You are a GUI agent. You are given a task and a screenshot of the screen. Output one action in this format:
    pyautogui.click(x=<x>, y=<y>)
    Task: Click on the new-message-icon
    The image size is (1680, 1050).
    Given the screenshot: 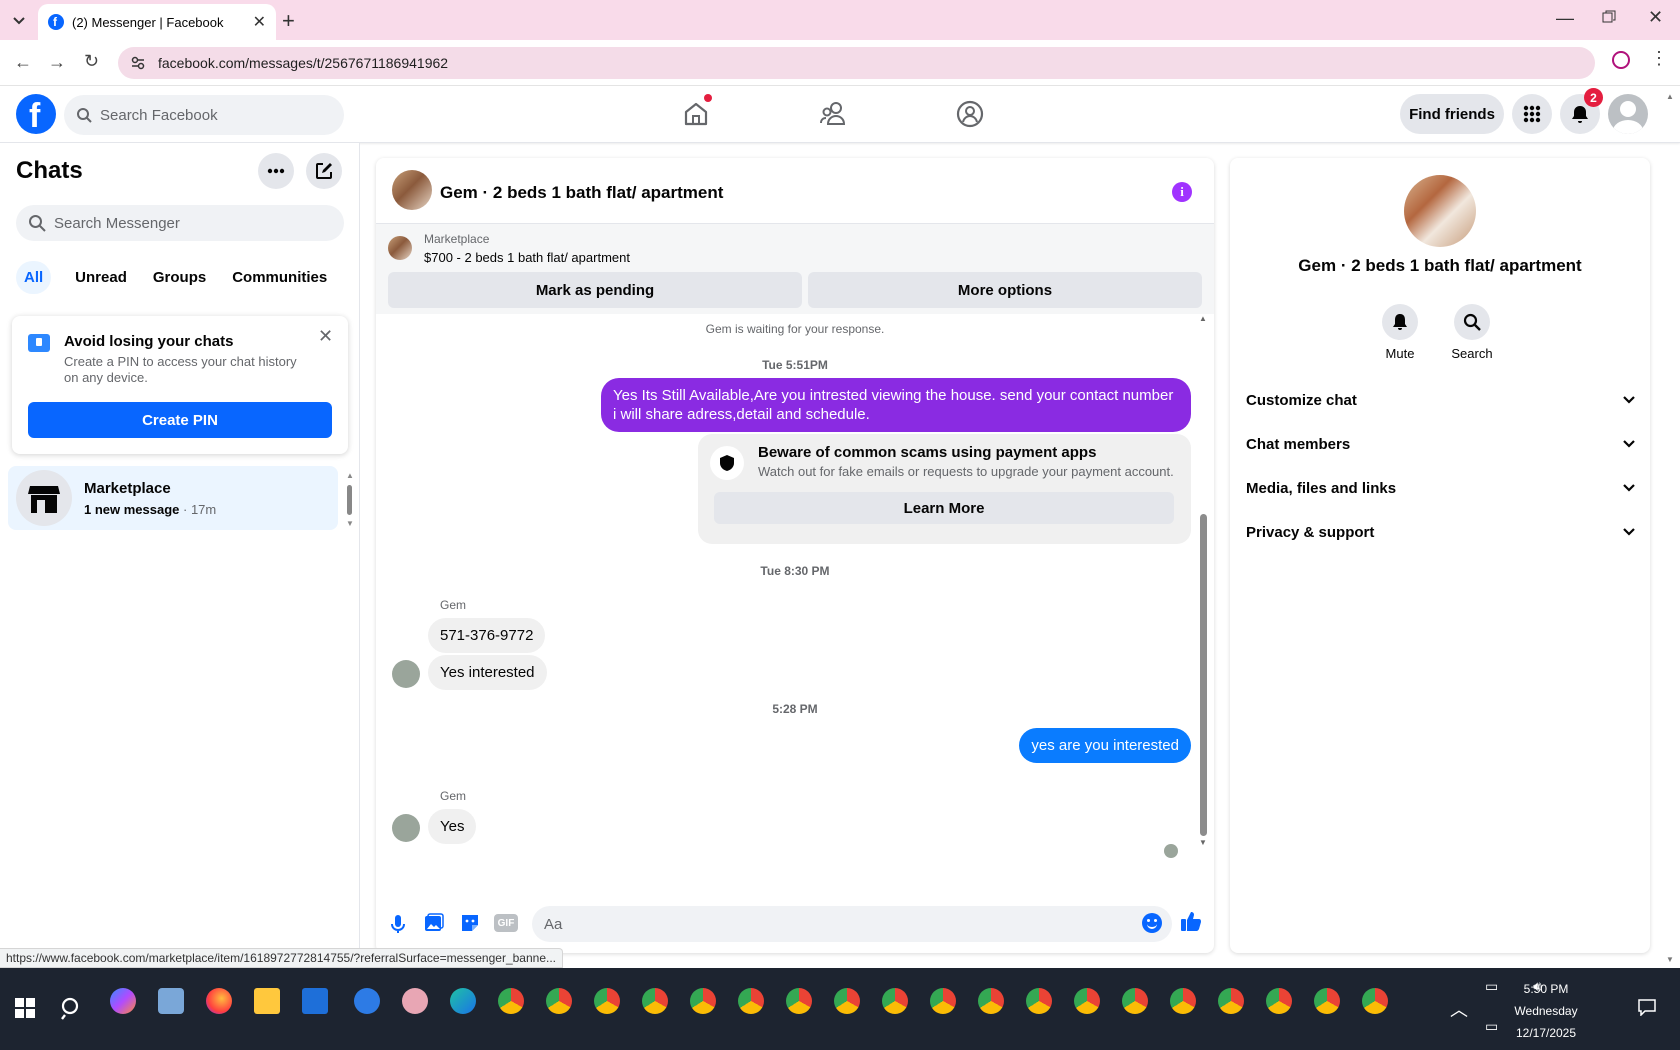 What is the action you would take?
    pyautogui.click(x=324, y=171)
    